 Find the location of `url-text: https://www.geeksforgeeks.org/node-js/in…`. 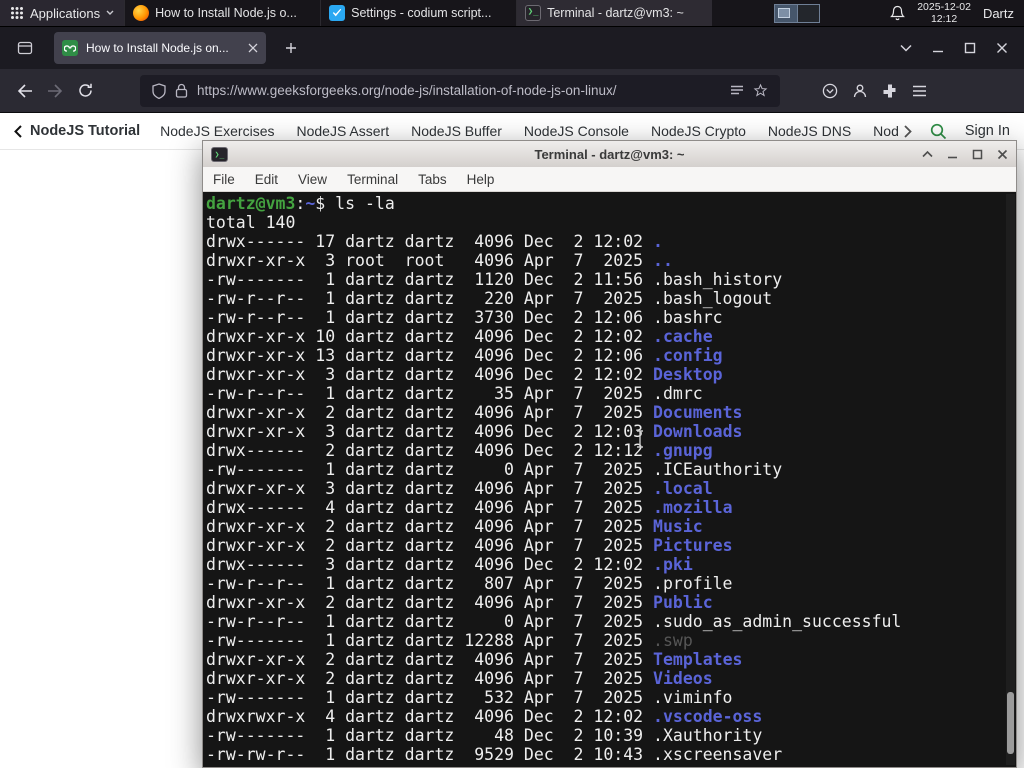

url-text: https://www.geeksforgeeks.org/node-js/in… is located at coordinates (459, 90).